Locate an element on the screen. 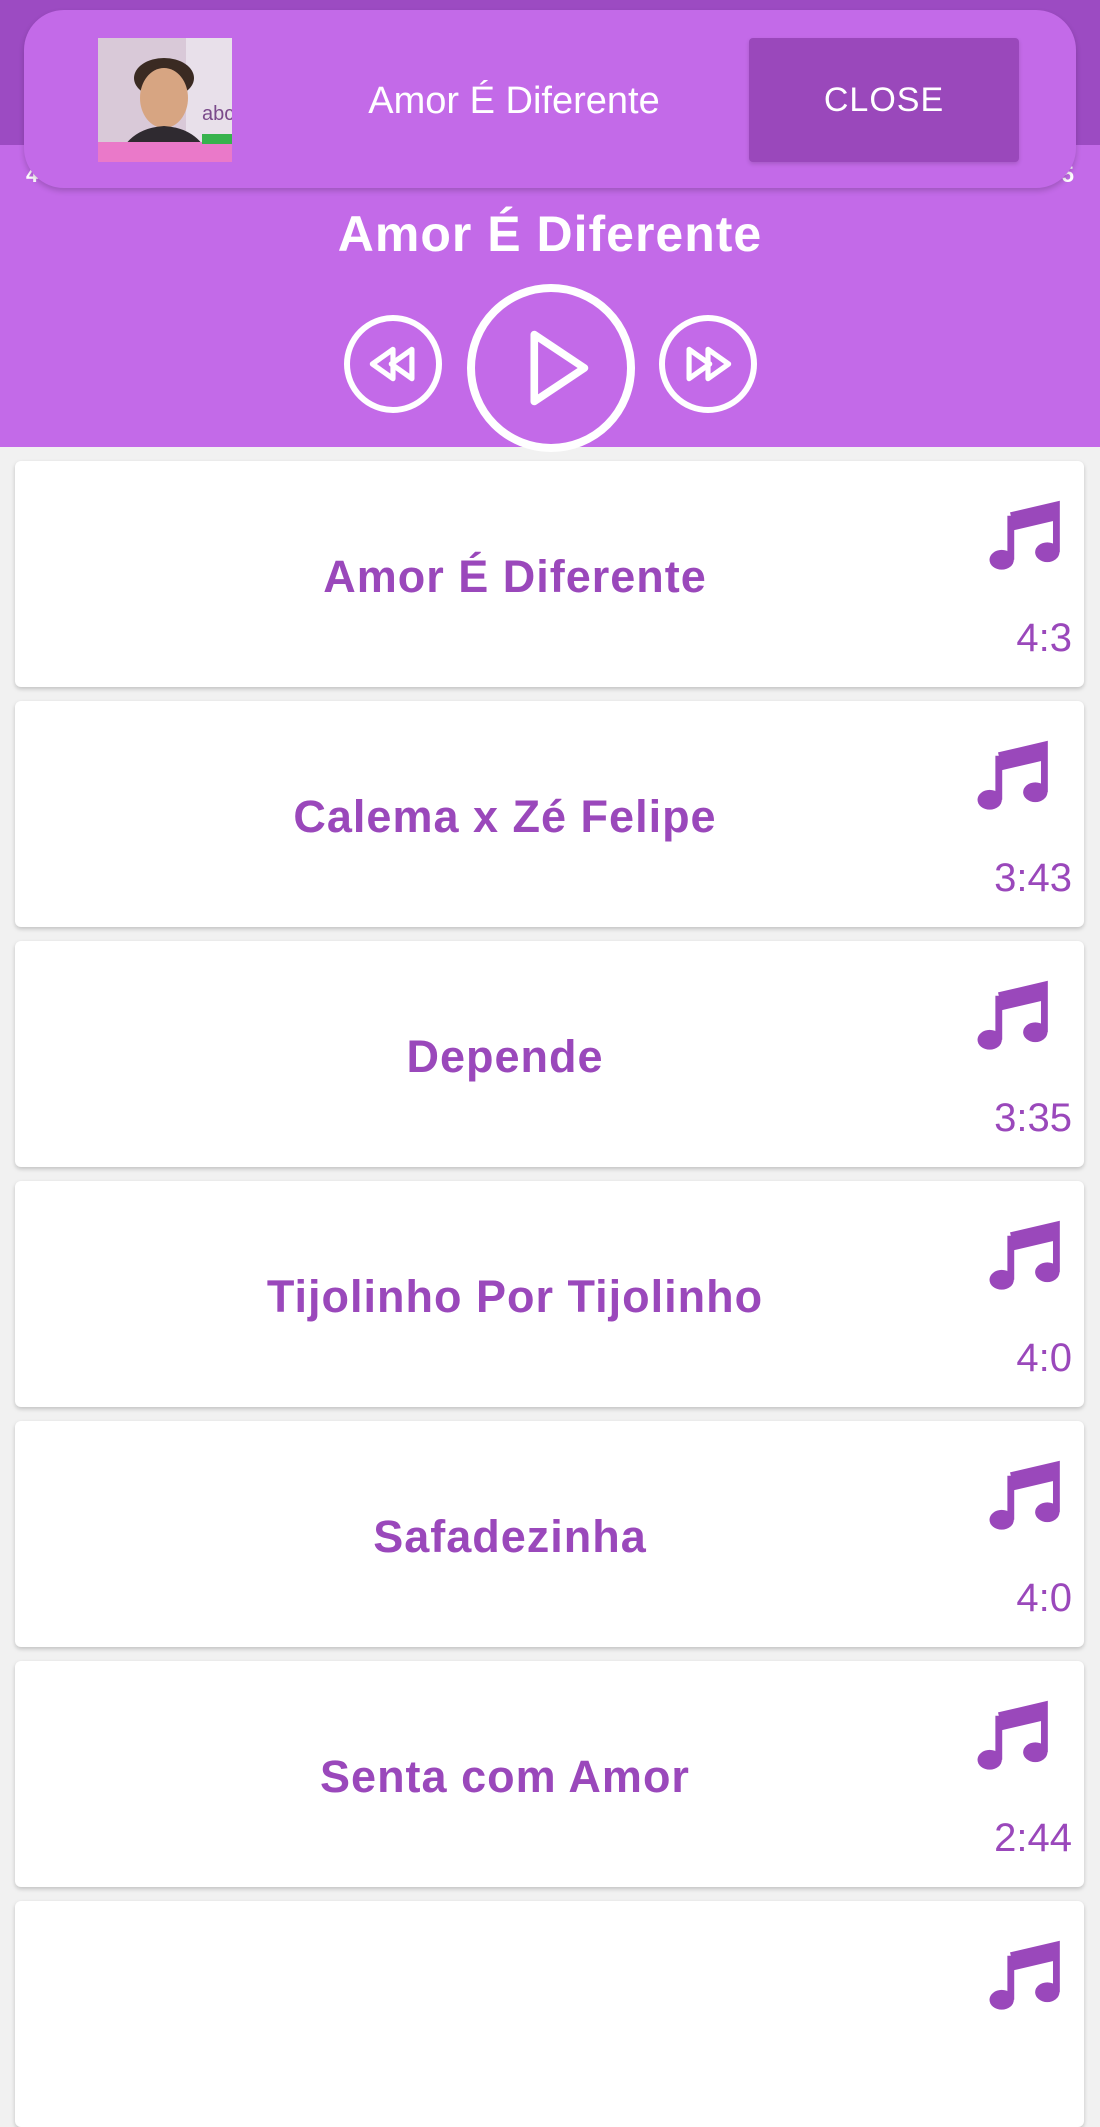  song-item: Amor É Diferente 4:3 is located at coordinates (549, 574).